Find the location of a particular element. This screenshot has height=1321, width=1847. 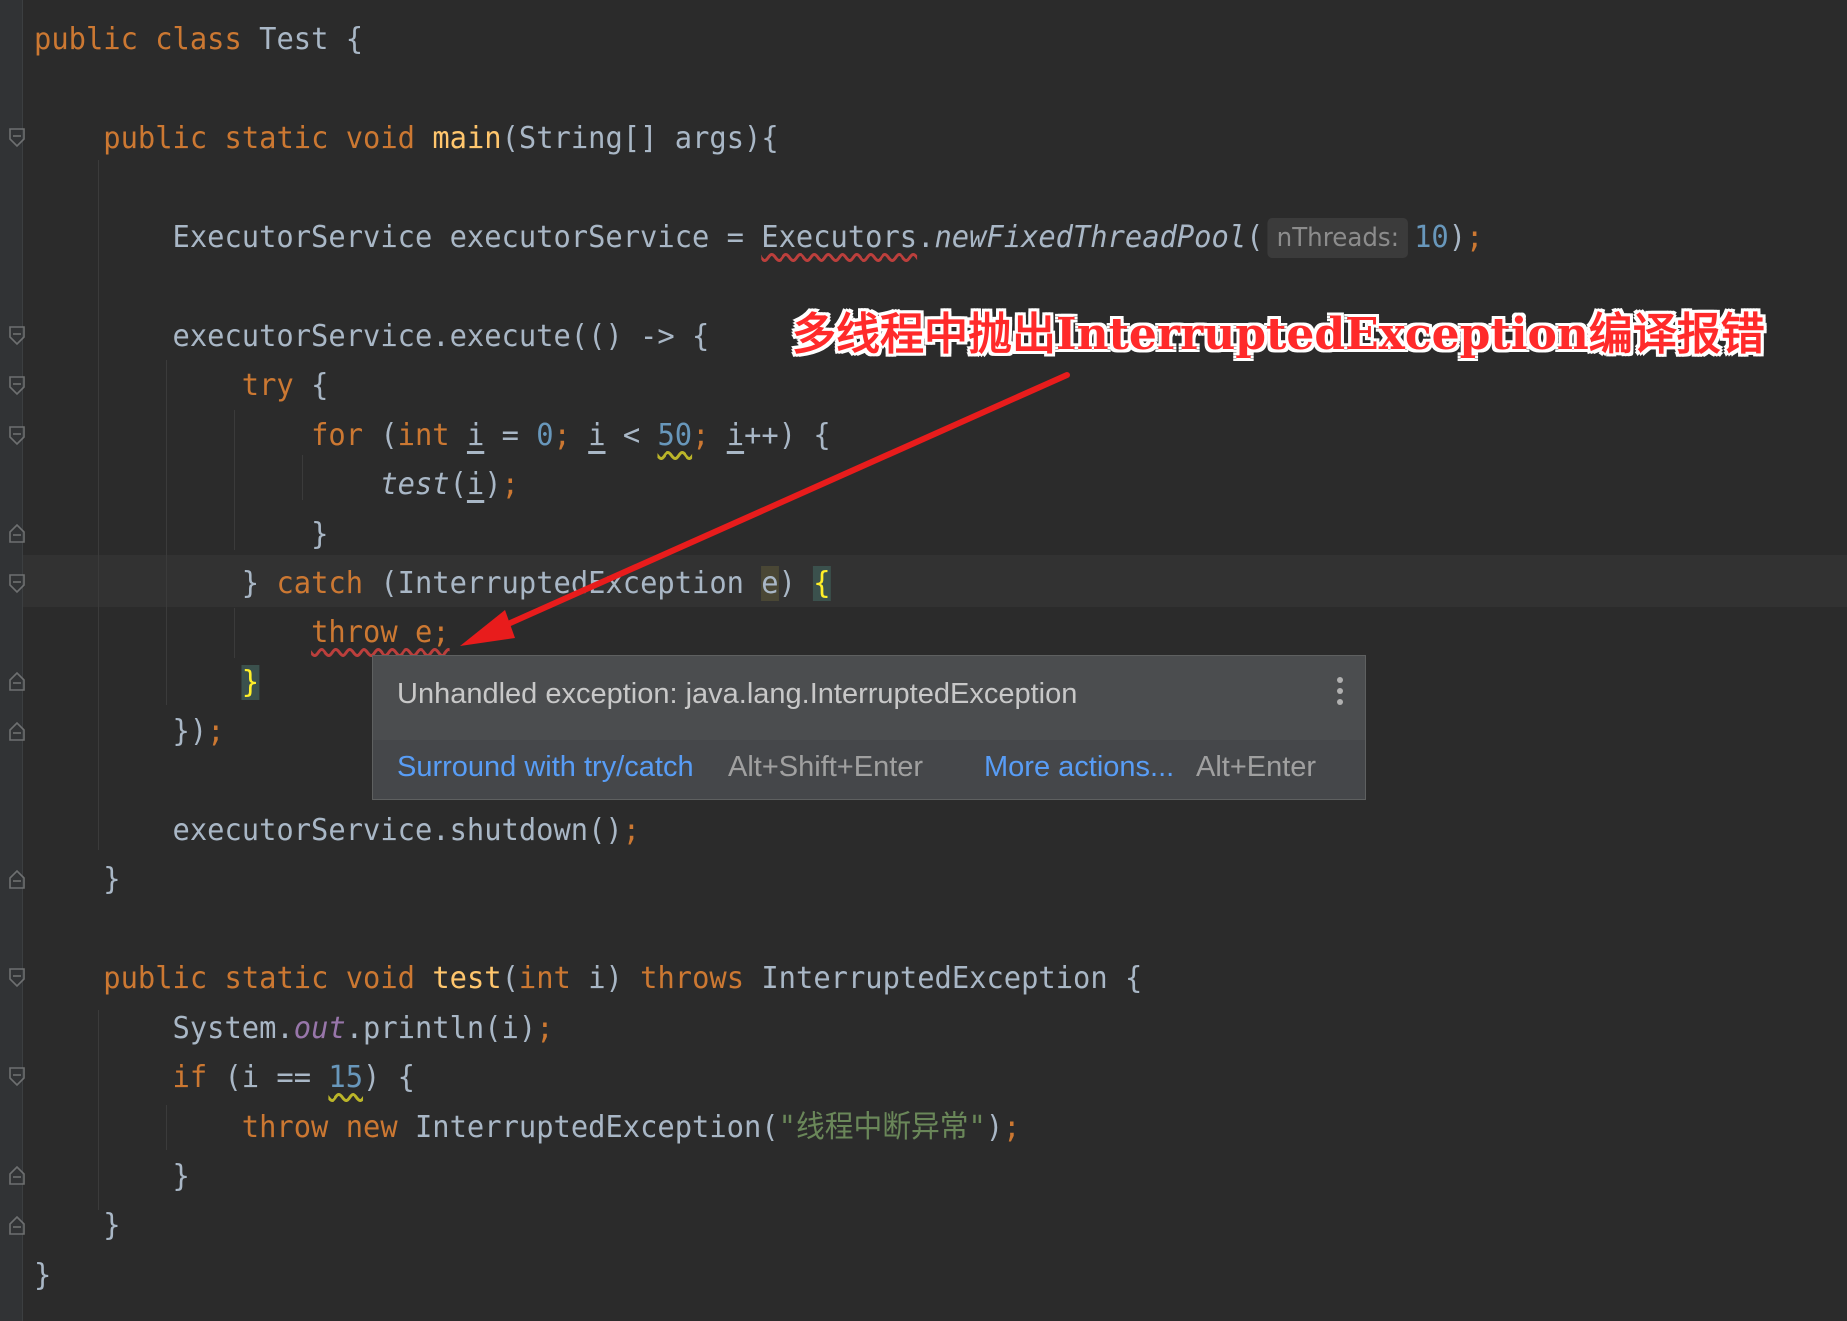

code-line: if (i == 15) { is located at coordinates (224, 1077).